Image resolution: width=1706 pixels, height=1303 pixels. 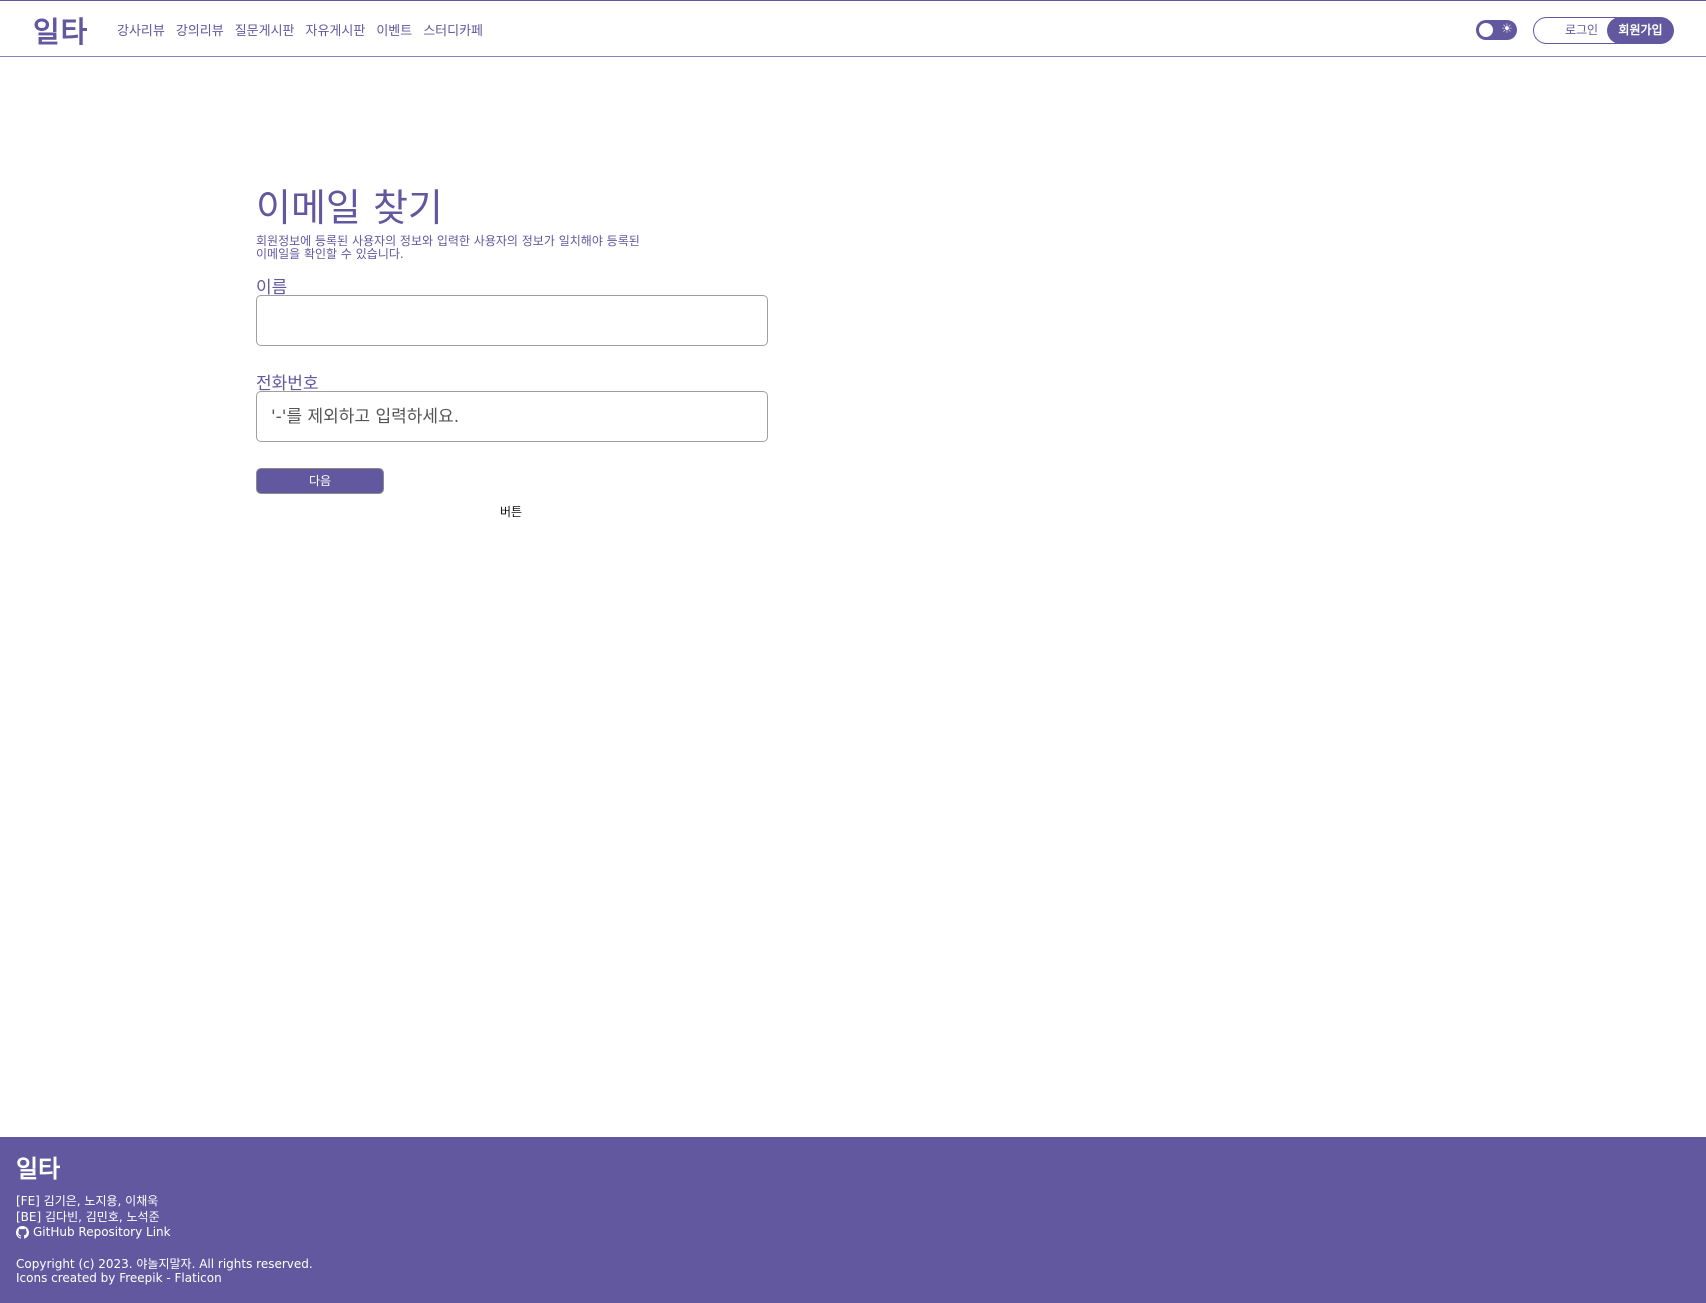 I want to click on theme-toggle: ☀, so click(x=1496, y=30).